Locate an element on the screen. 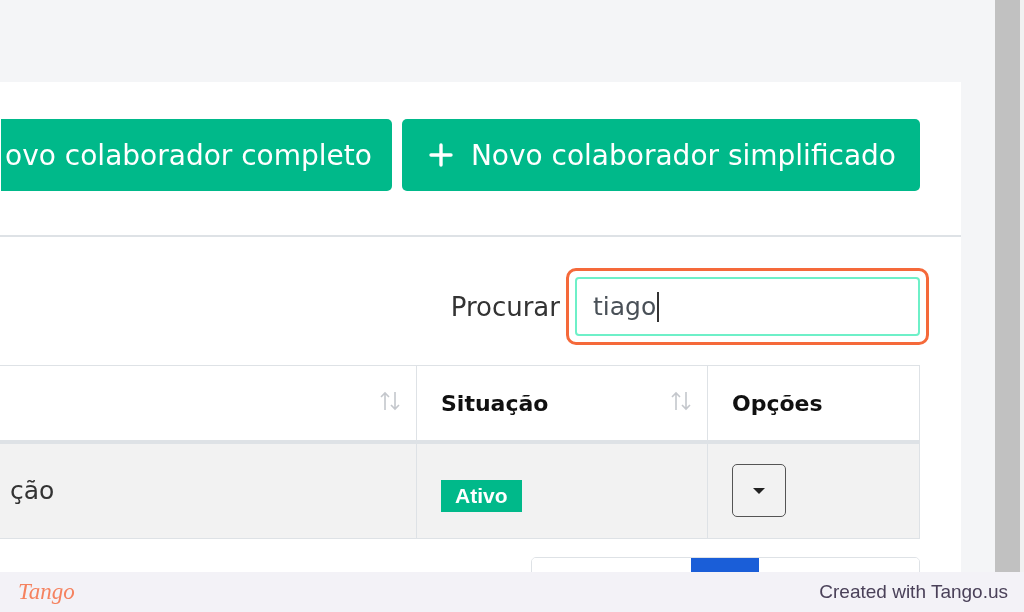  options-dropdown-button is located at coordinates (759, 491).